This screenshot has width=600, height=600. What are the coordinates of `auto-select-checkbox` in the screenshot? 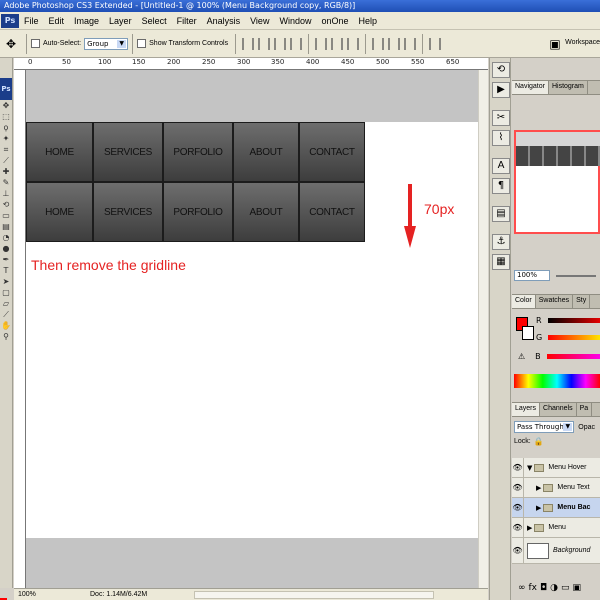 It's located at (35, 43).